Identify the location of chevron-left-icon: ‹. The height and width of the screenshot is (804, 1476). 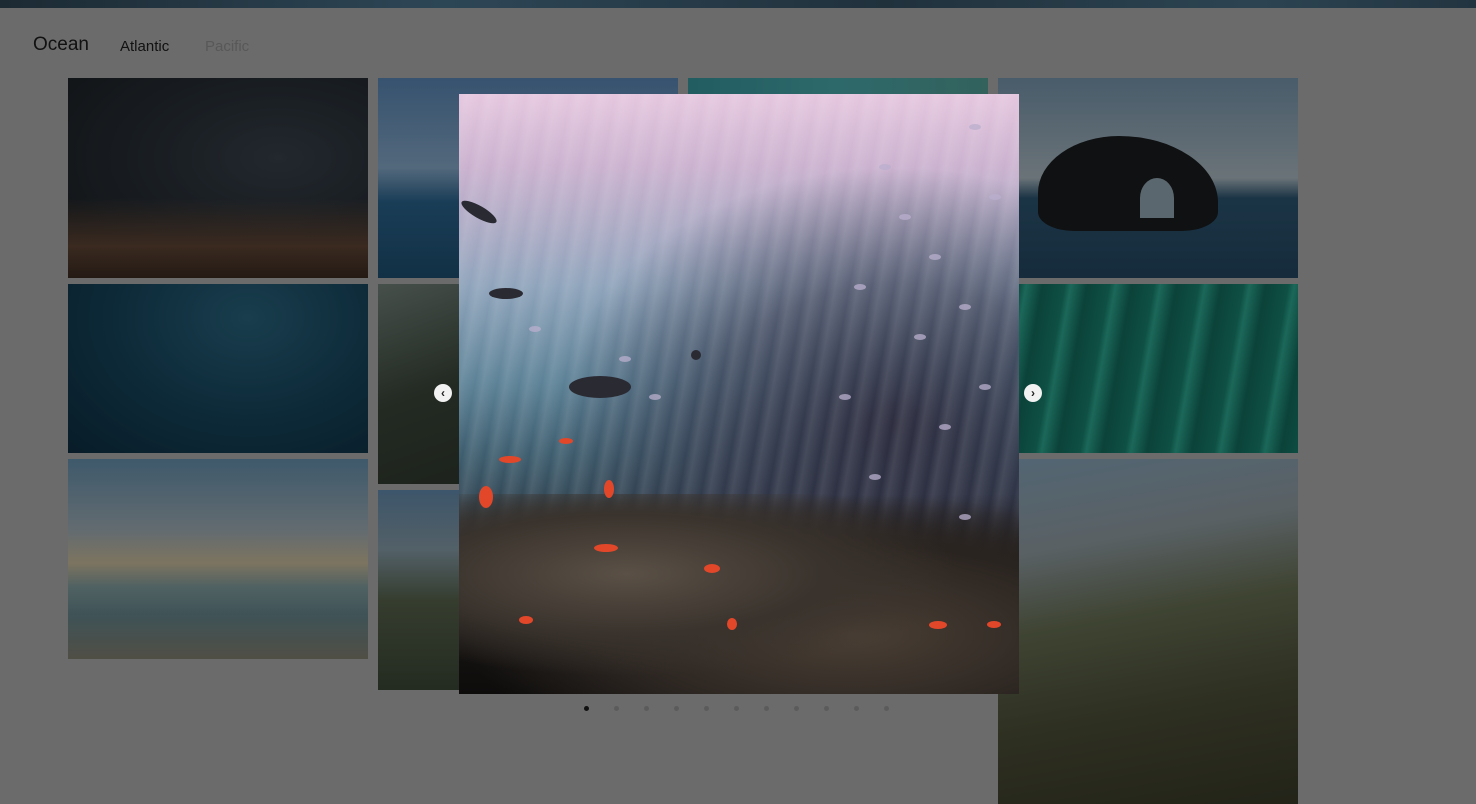
(443, 393).